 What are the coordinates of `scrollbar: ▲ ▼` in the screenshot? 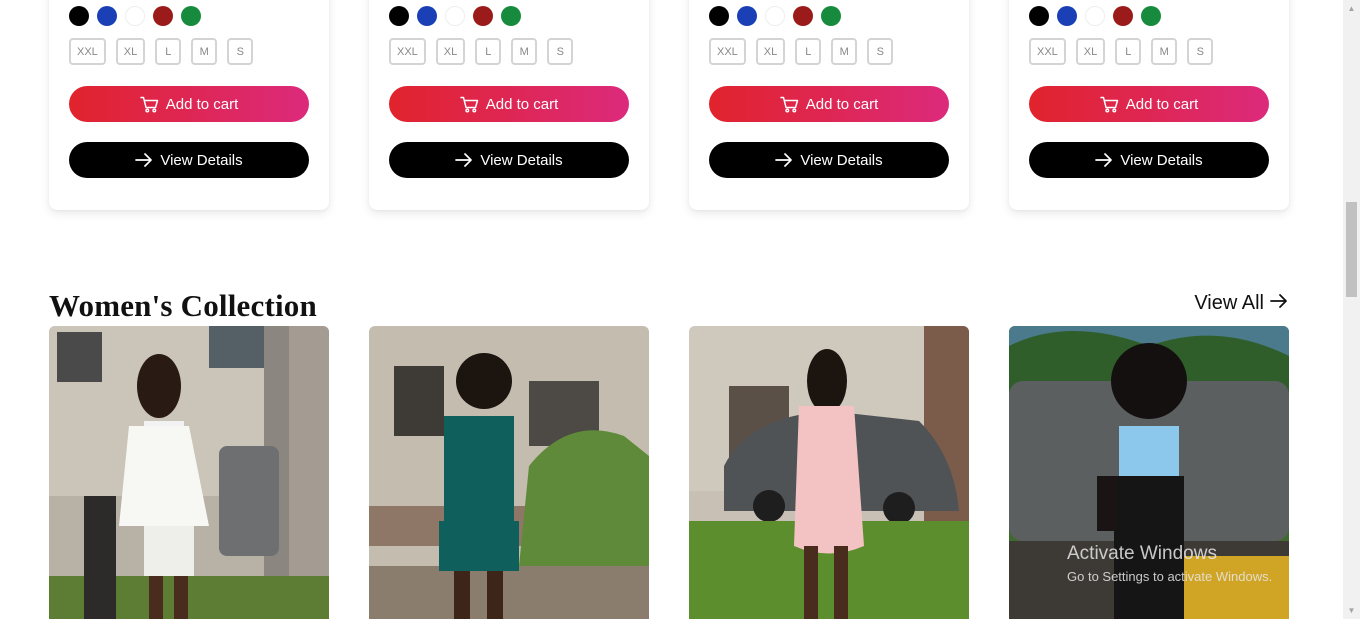 It's located at (1351, 309).